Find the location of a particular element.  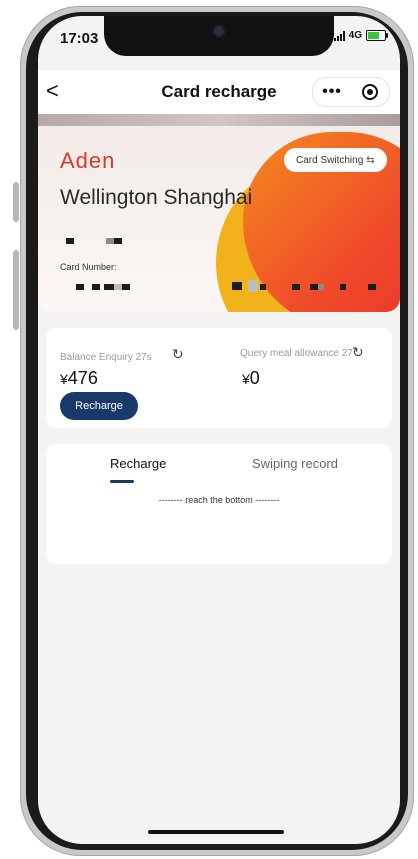

more-dots-icon: ••• is located at coordinates (332, 92).